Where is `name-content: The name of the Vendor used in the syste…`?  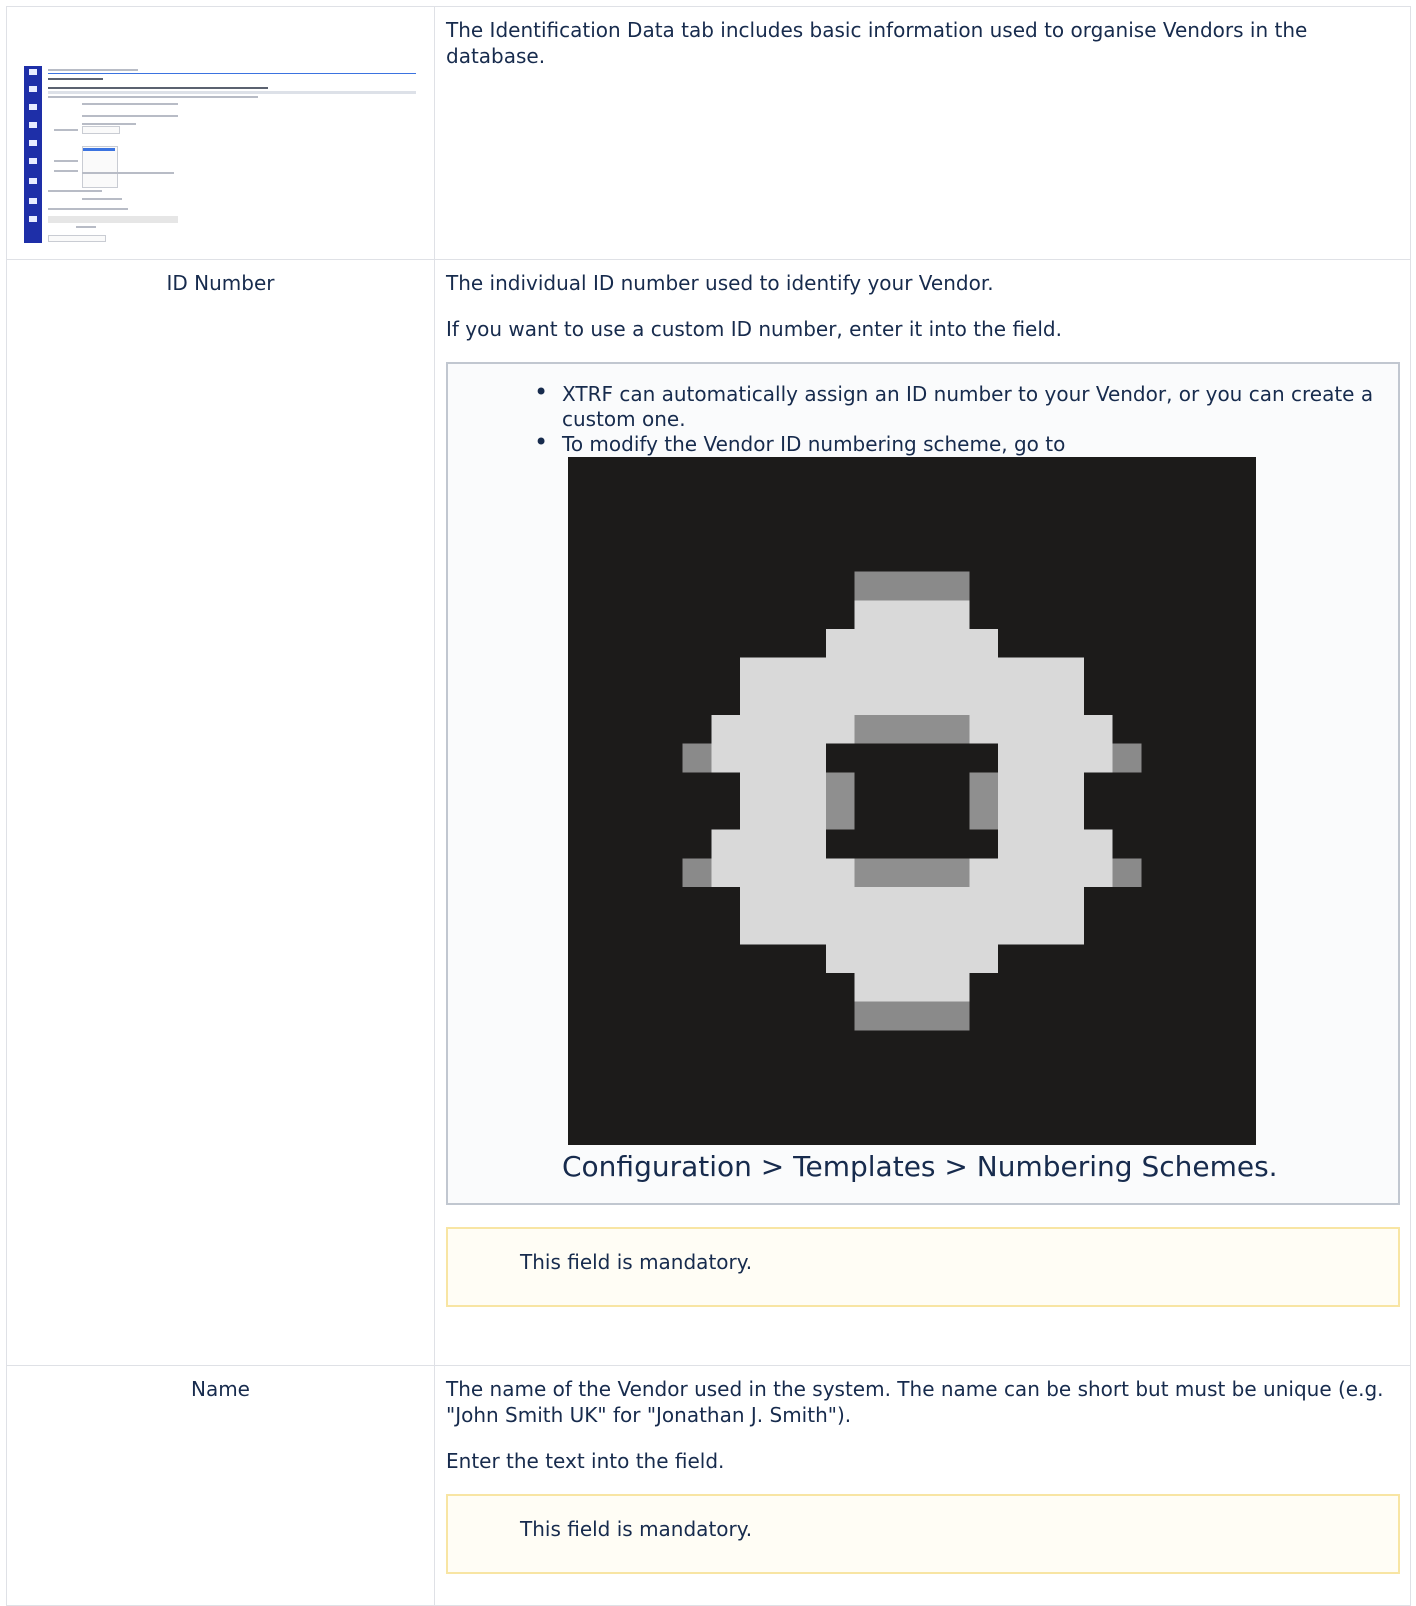 name-content: The name of the Vendor used in the syste… is located at coordinates (922, 1485).